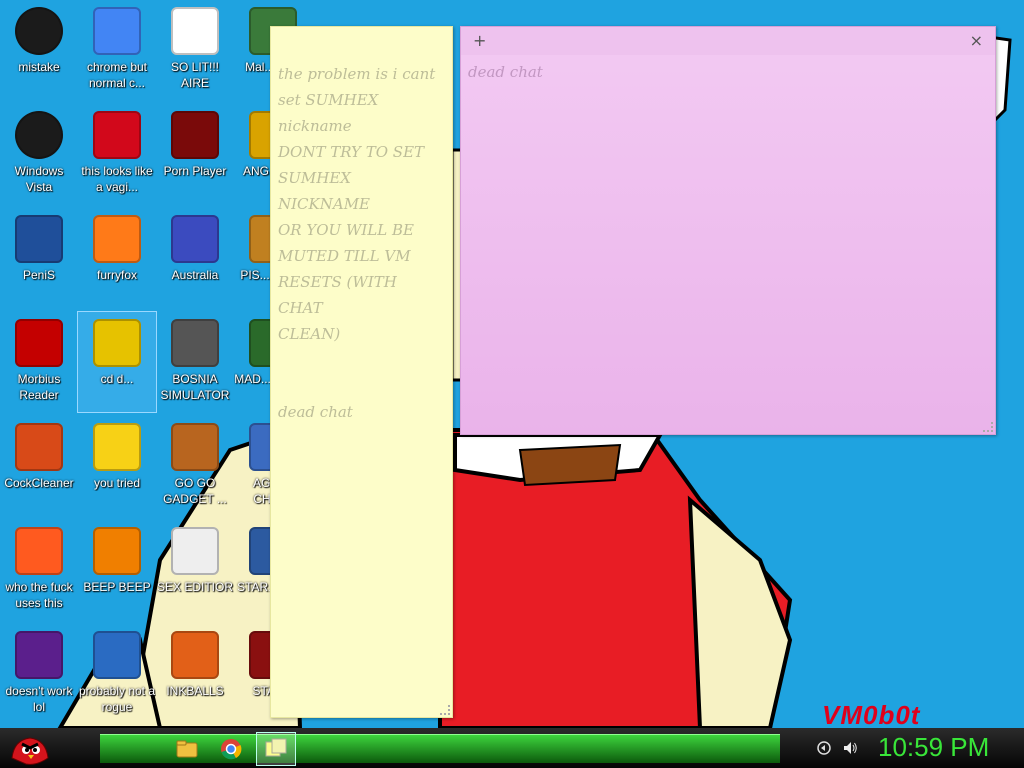 Image resolution: width=1024 pixels, height=768 pixels. I want to click on solitaire-icon, so click(195, 31).